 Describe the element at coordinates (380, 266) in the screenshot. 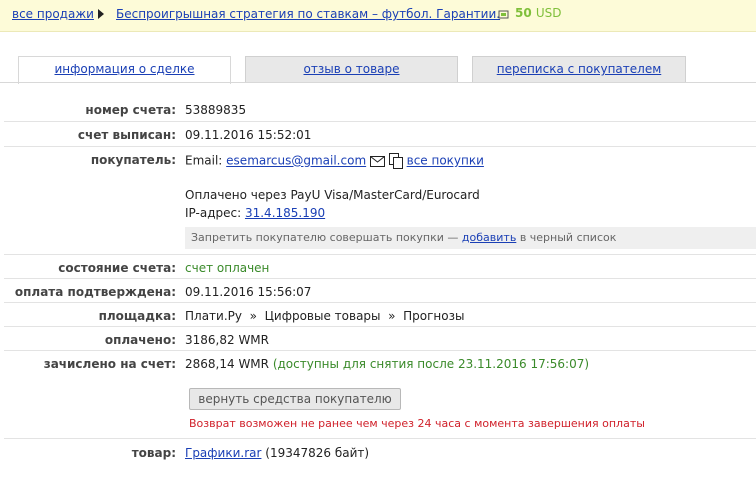

I see `status-row: состояние счета: счет оплачен` at that location.